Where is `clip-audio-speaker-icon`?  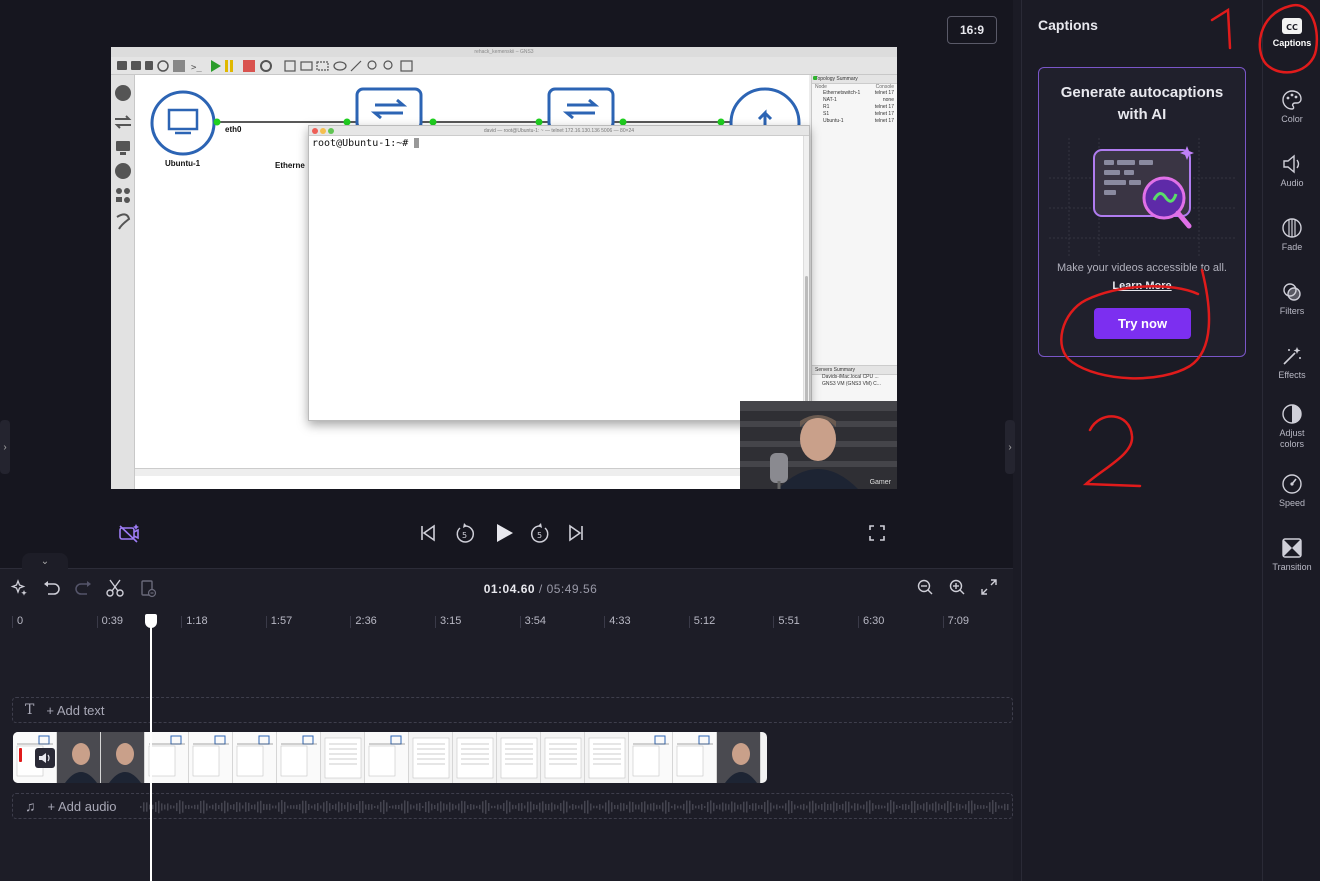
clip-audio-speaker-icon is located at coordinates (45, 758).